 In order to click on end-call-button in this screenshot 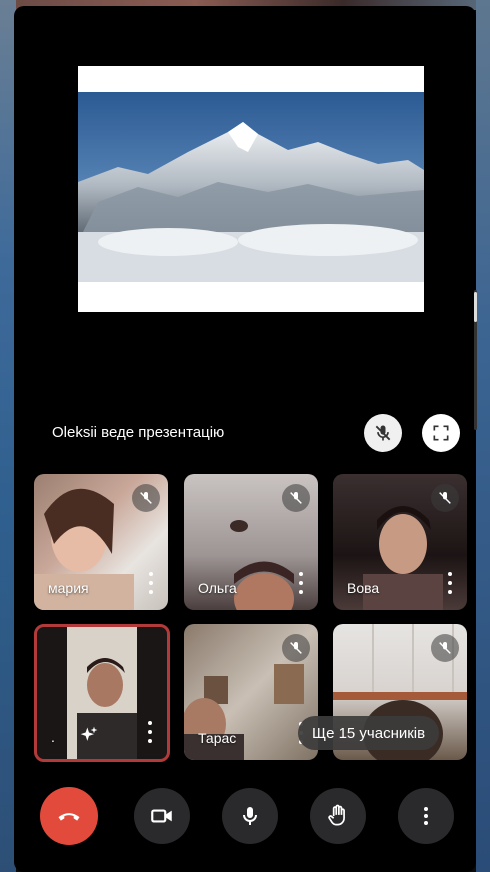, I will do `click(69, 816)`.